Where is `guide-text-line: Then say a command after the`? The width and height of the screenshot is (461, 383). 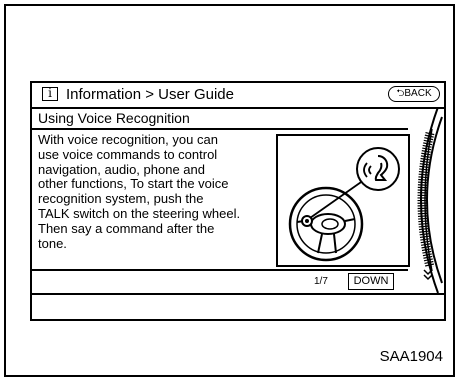 guide-text-line: Then say a command after the is located at coordinates (126, 228).